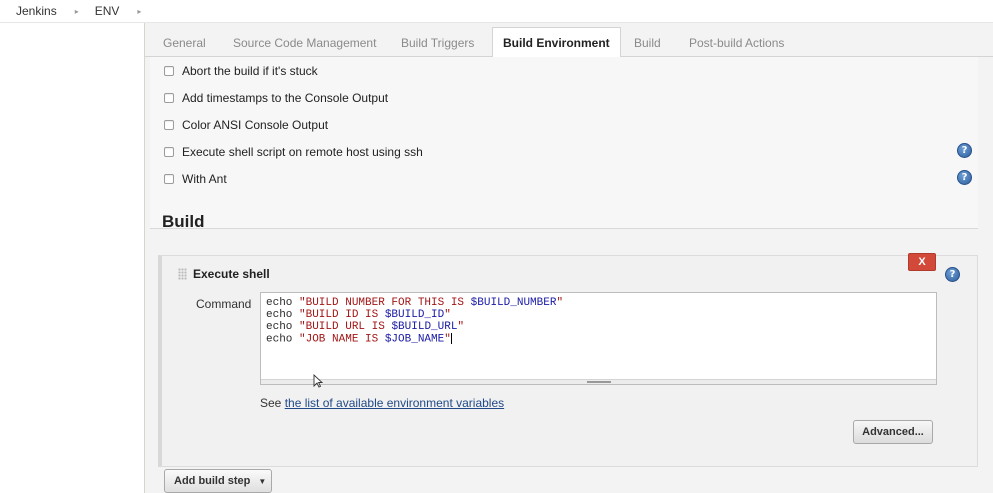  Describe the element at coordinates (36, 11) in the screenshot. I see `breadcrumb-label: Jenkins` at that location.